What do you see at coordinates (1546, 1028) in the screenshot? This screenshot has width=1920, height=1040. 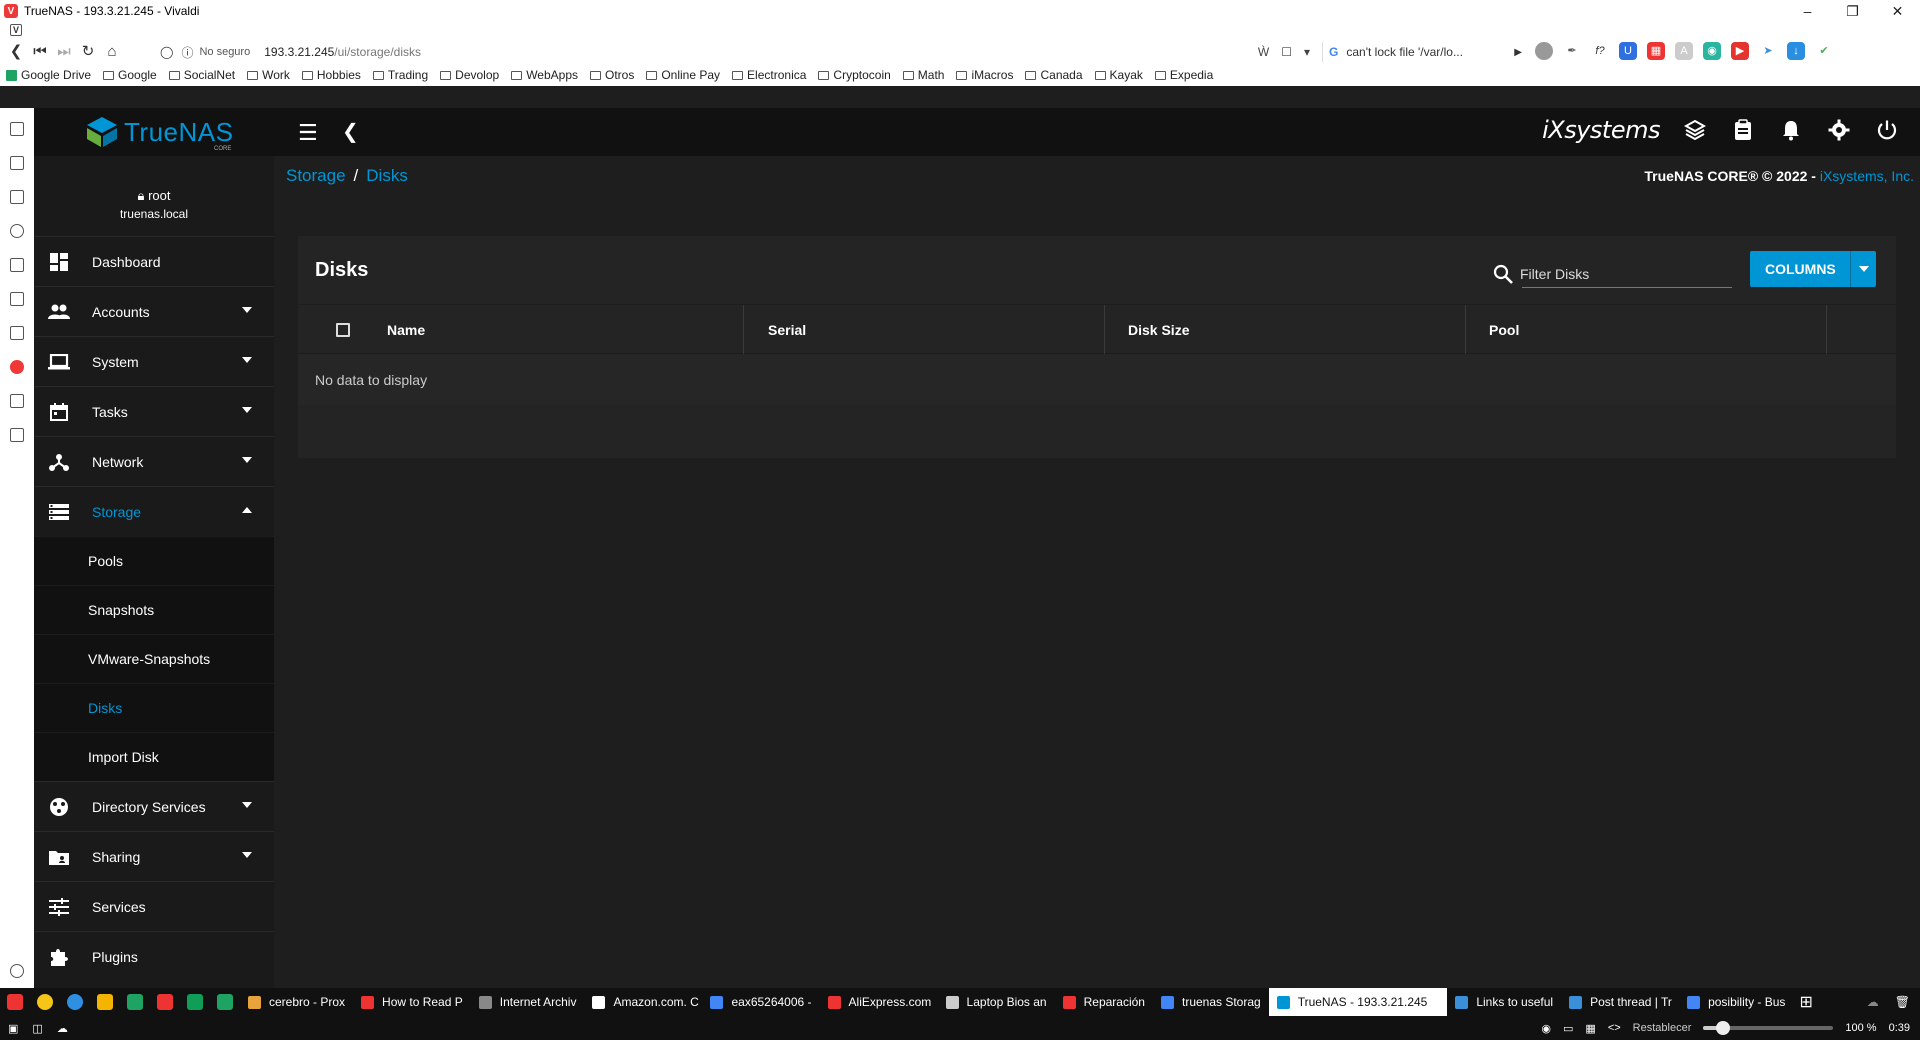 I see `capture-icon: ◉` at bounding box center [1546, 1028].